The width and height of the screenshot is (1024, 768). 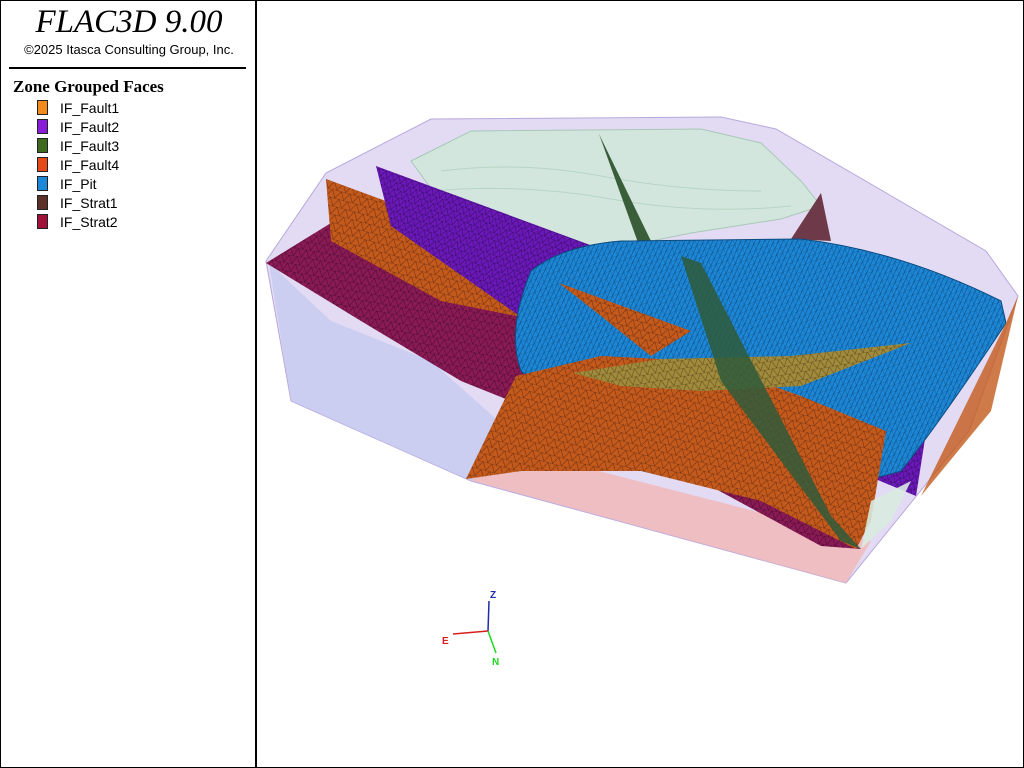 What do you see at coordinates (495, 662) in the screenshot?
I see `n-axis-label: N` at bounding box center [495, 662].